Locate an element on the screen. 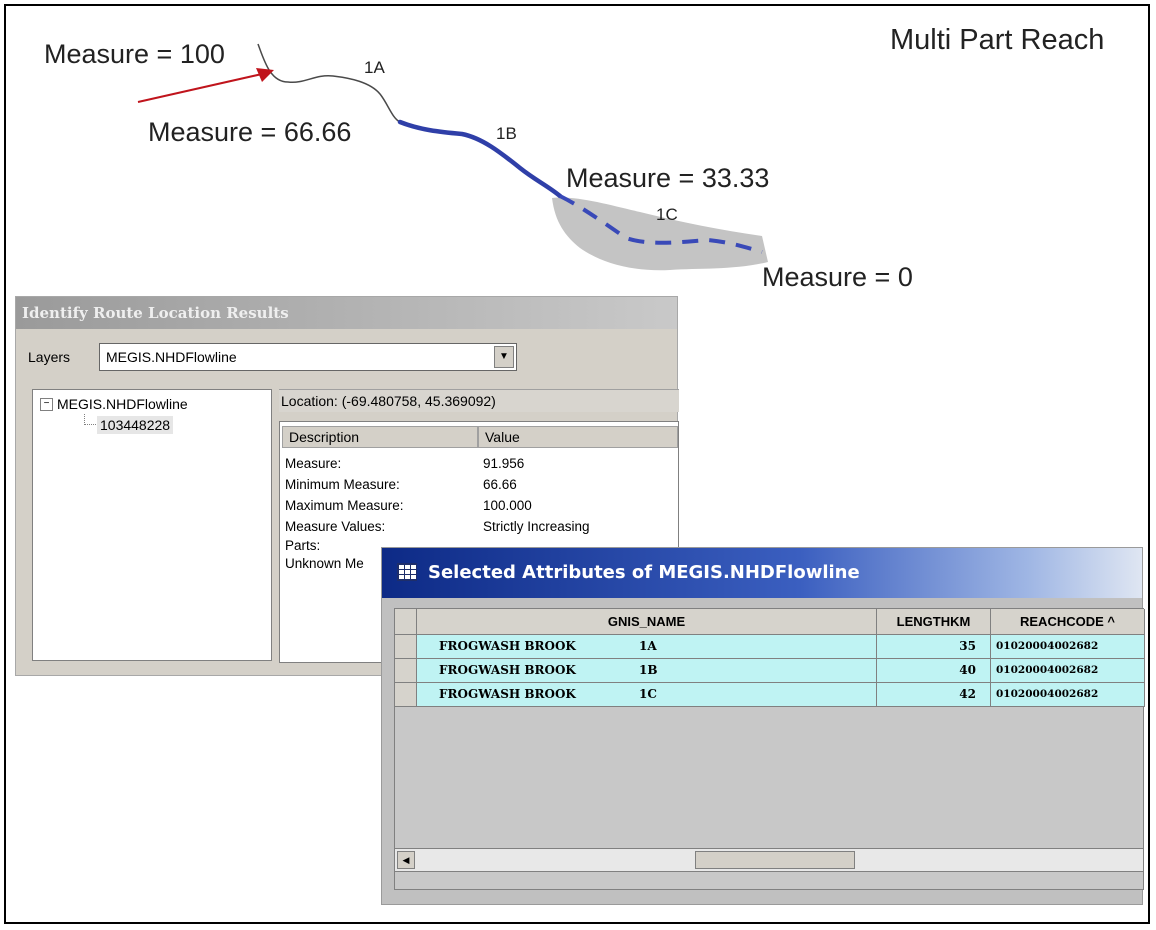 The width and height of the screenshot is (1156, 930). measure-label-100: Measure = 100 is located at coordinates (134, 54).